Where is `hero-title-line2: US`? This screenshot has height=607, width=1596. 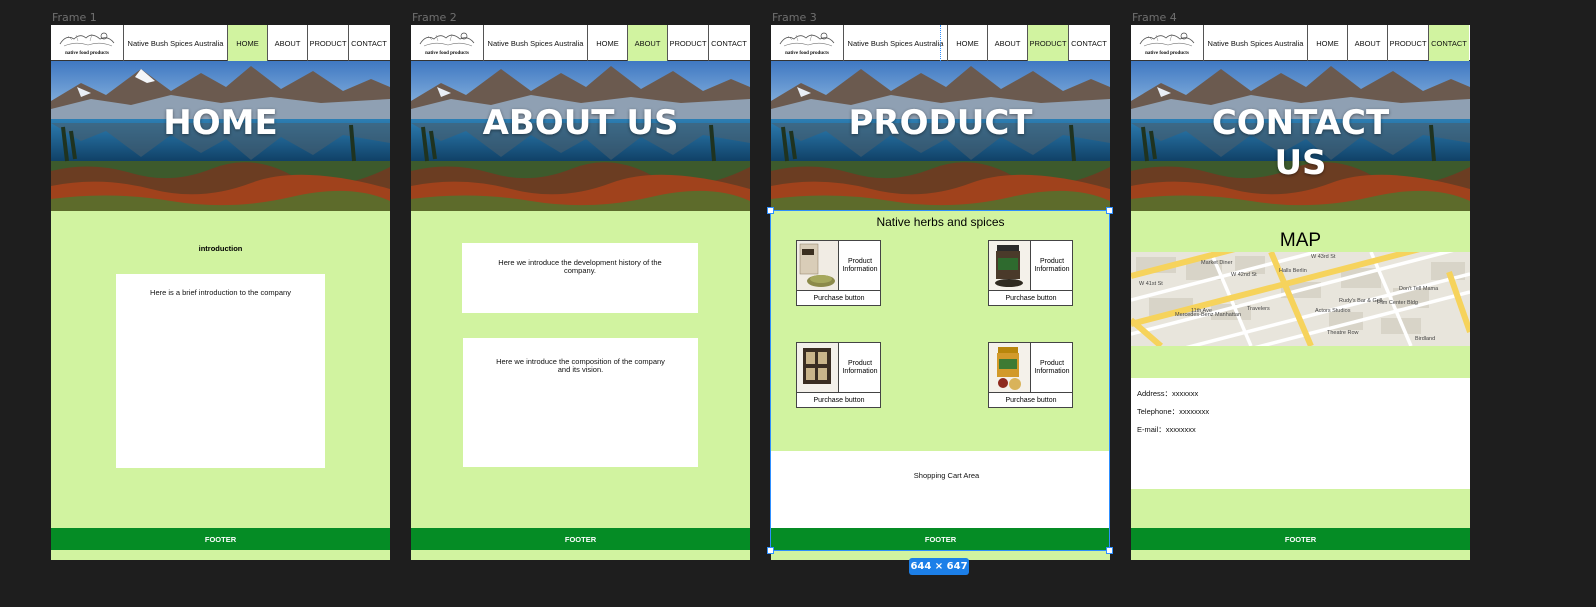 hero-title-line2: US is located at coordinates (1300, 163).